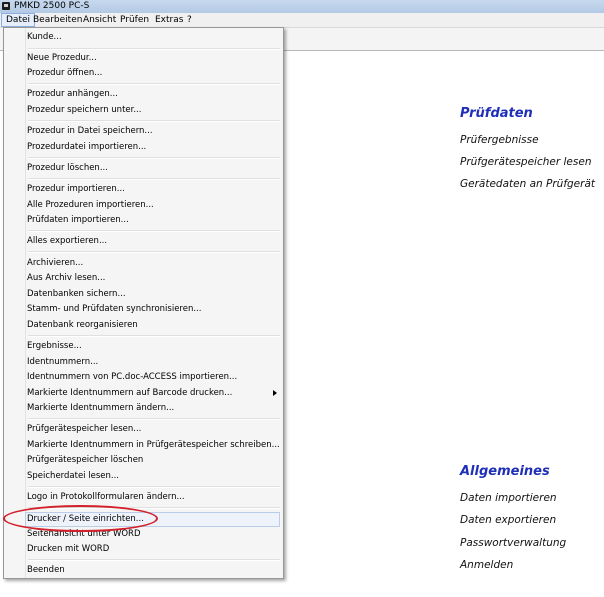  Describe the element at coordinates (153, 460) in the screenshot. I see `menu-item-pruefgeraetespeicher-loeschen: Prüfgerätespeicher löschen` at that location.